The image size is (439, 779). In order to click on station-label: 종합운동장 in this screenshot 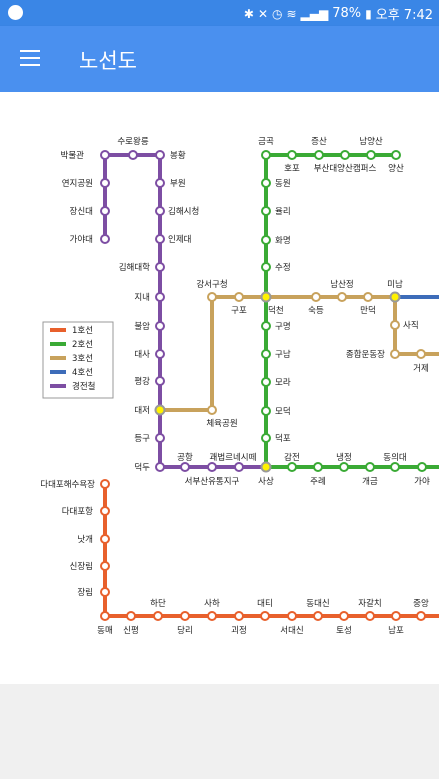, I will do `click(365, 354)`.